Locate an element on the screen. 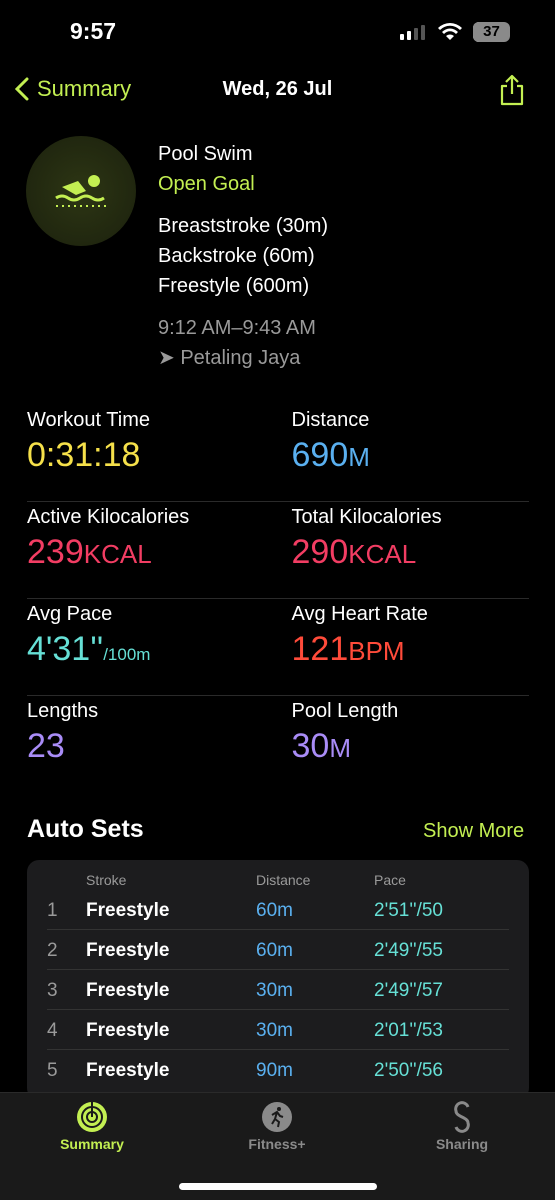 The width and height of the screenshot is (555, 1200). set-number: 5 is located at coordinates (52, 1070).